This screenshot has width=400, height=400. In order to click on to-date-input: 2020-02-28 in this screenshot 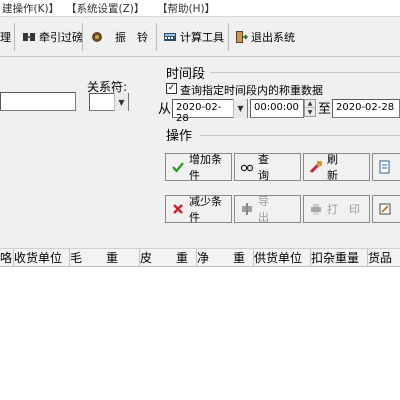, I will do `click(366, 108)`.